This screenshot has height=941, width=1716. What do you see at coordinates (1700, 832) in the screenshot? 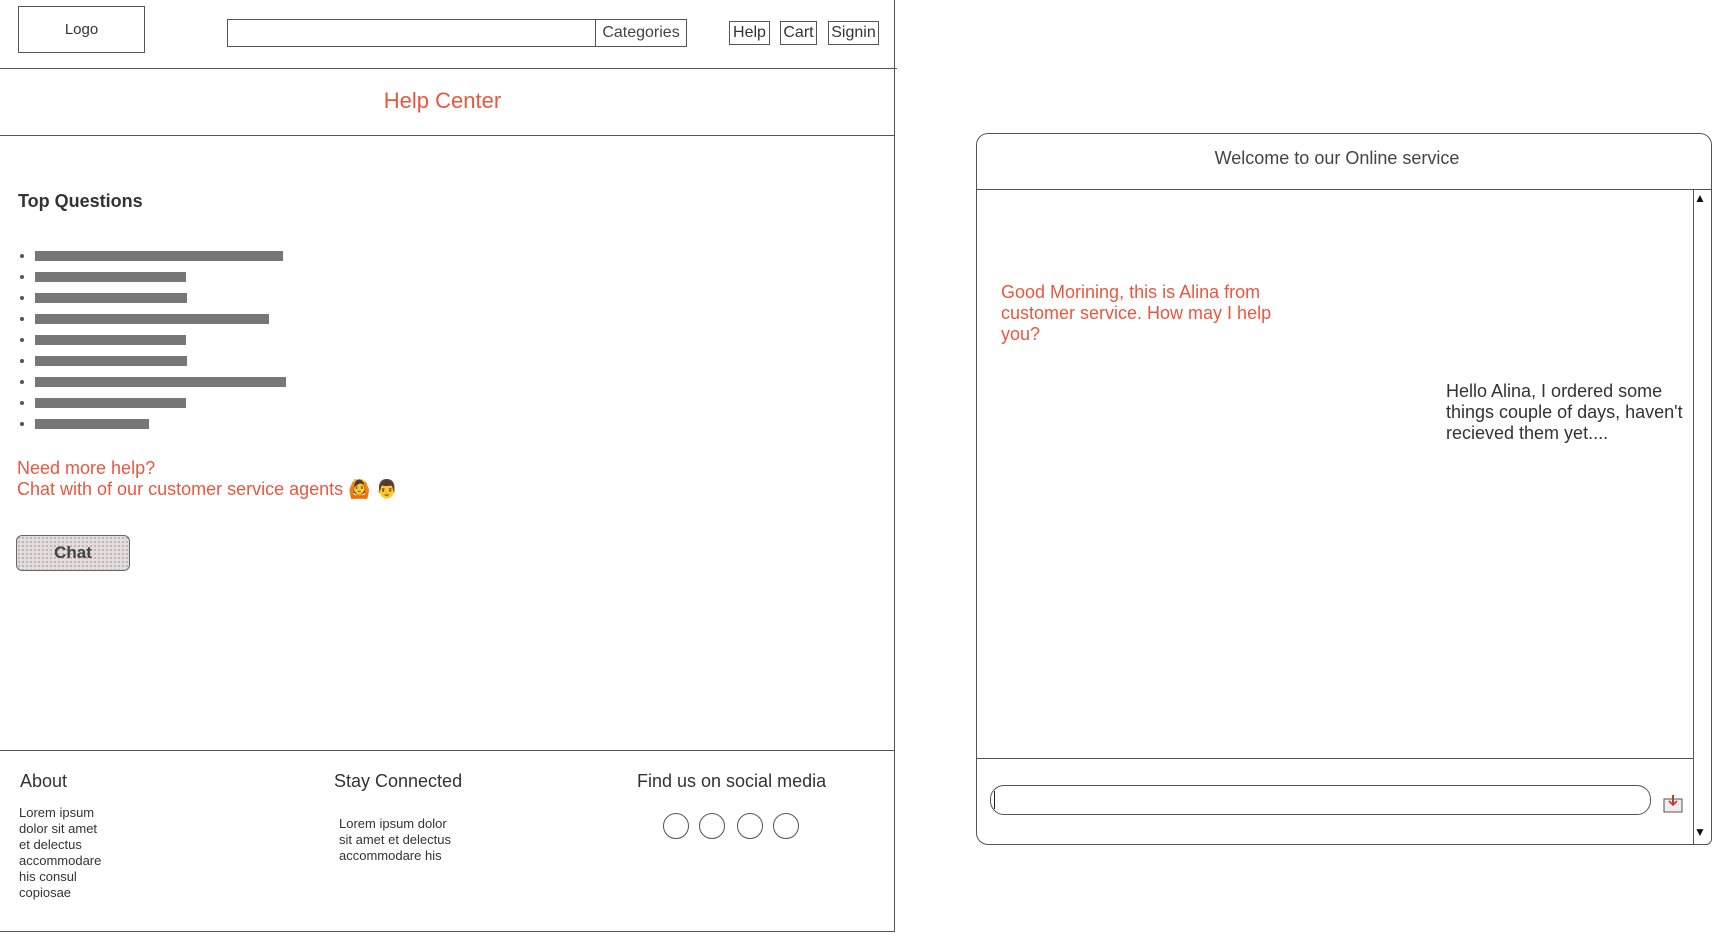
I see `scroll-down-icon: ▼` at bounding box center [1700, 832].